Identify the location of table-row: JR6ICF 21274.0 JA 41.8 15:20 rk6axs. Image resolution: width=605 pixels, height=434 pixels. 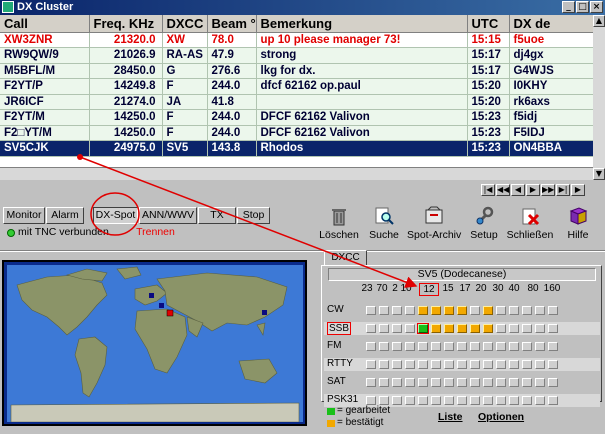
(297, 102).